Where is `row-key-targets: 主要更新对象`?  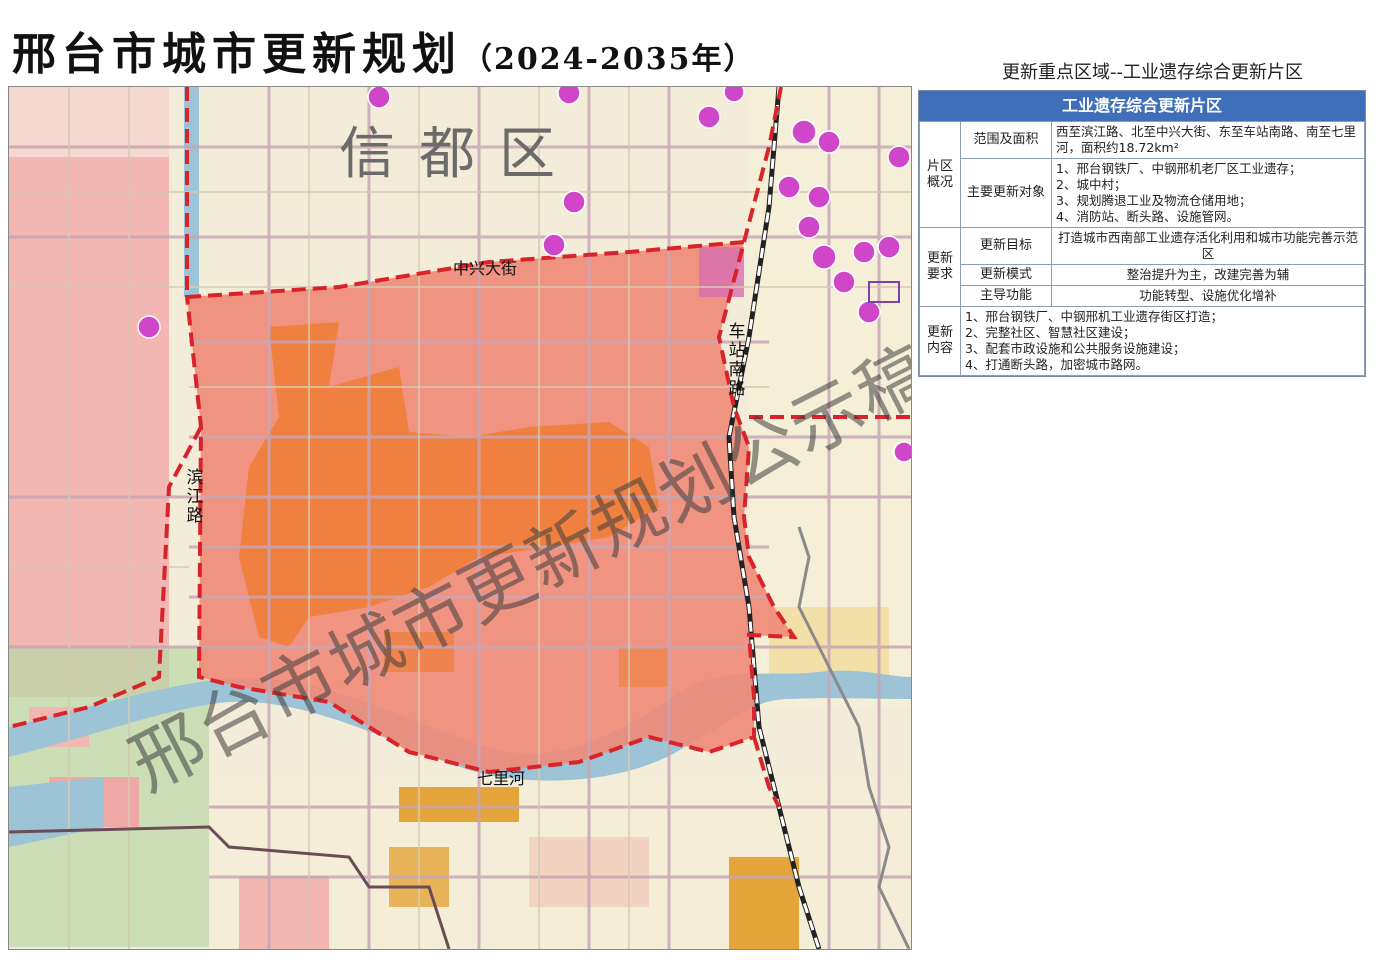 row-key-targets: 主要更新对象 is located at coordinates (1006, 193).